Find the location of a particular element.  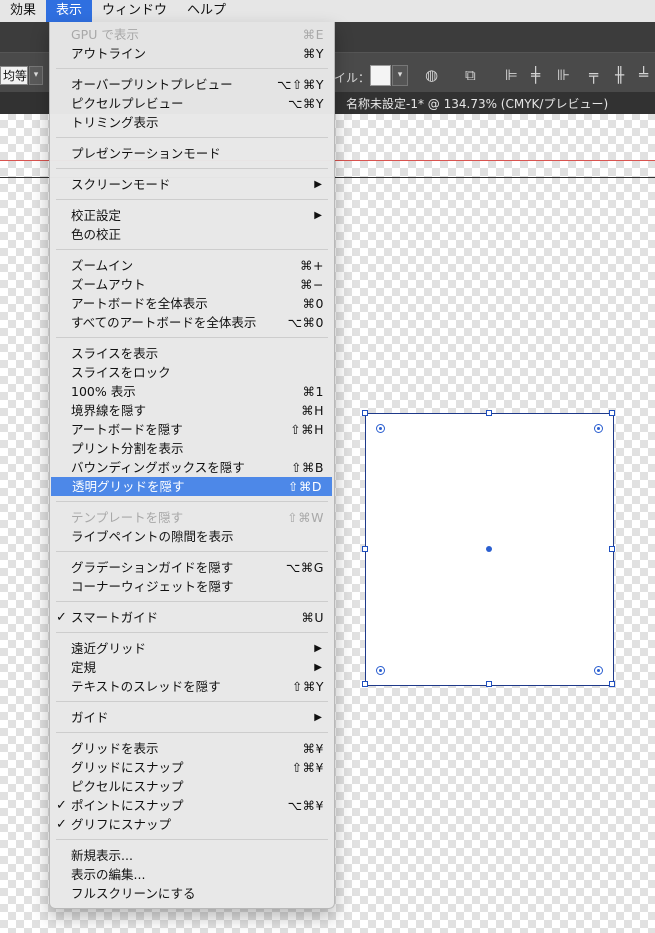

align-top-icon: ╤ is located at coordinates (593, 75).